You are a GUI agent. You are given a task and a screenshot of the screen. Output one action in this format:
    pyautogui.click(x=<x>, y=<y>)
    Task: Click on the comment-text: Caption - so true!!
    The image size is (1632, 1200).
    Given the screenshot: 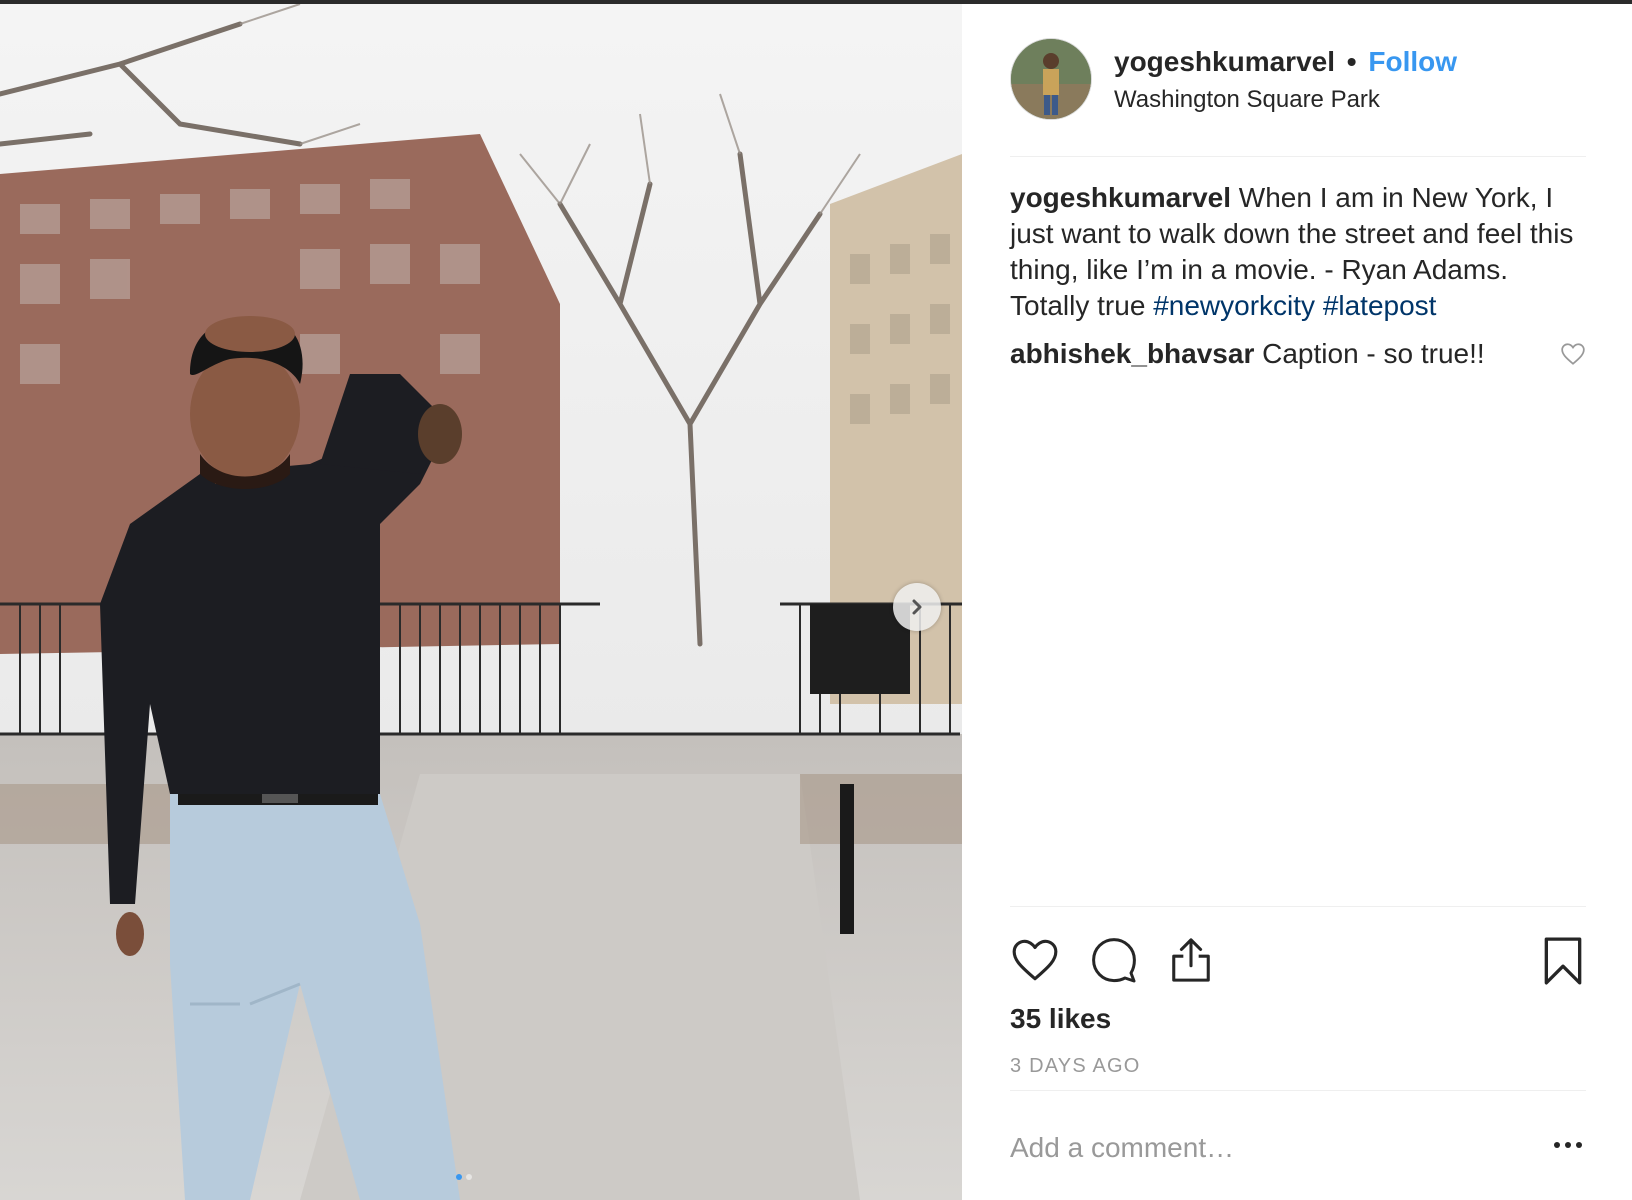 What is the action you would take?
    pyautogui.click(x=1373, y=353)
    